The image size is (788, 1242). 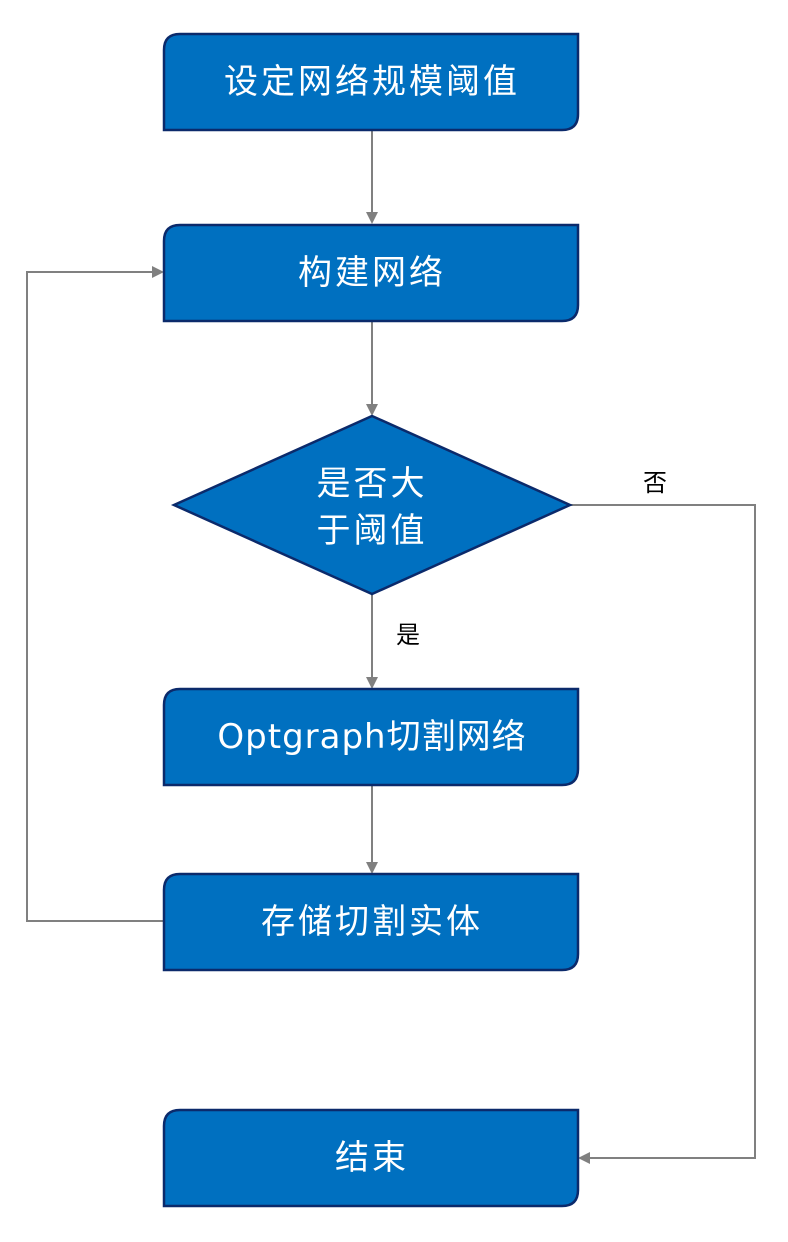 I want to click on node-build-network: 构建网络, so click(x=371, y=273).